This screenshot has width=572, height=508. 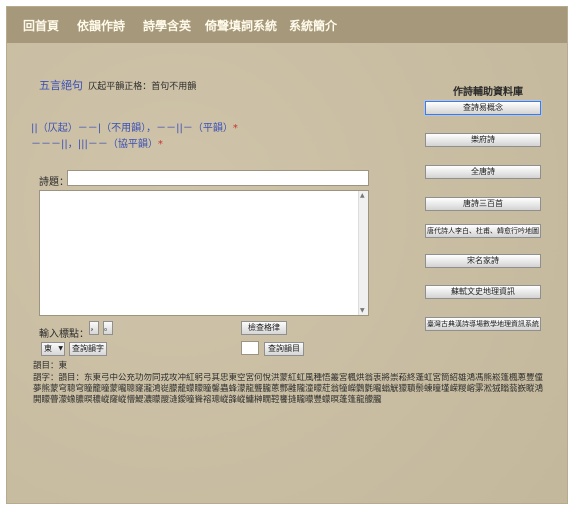 I want to click on rhyme-group-input, so click(x=250, y=348).